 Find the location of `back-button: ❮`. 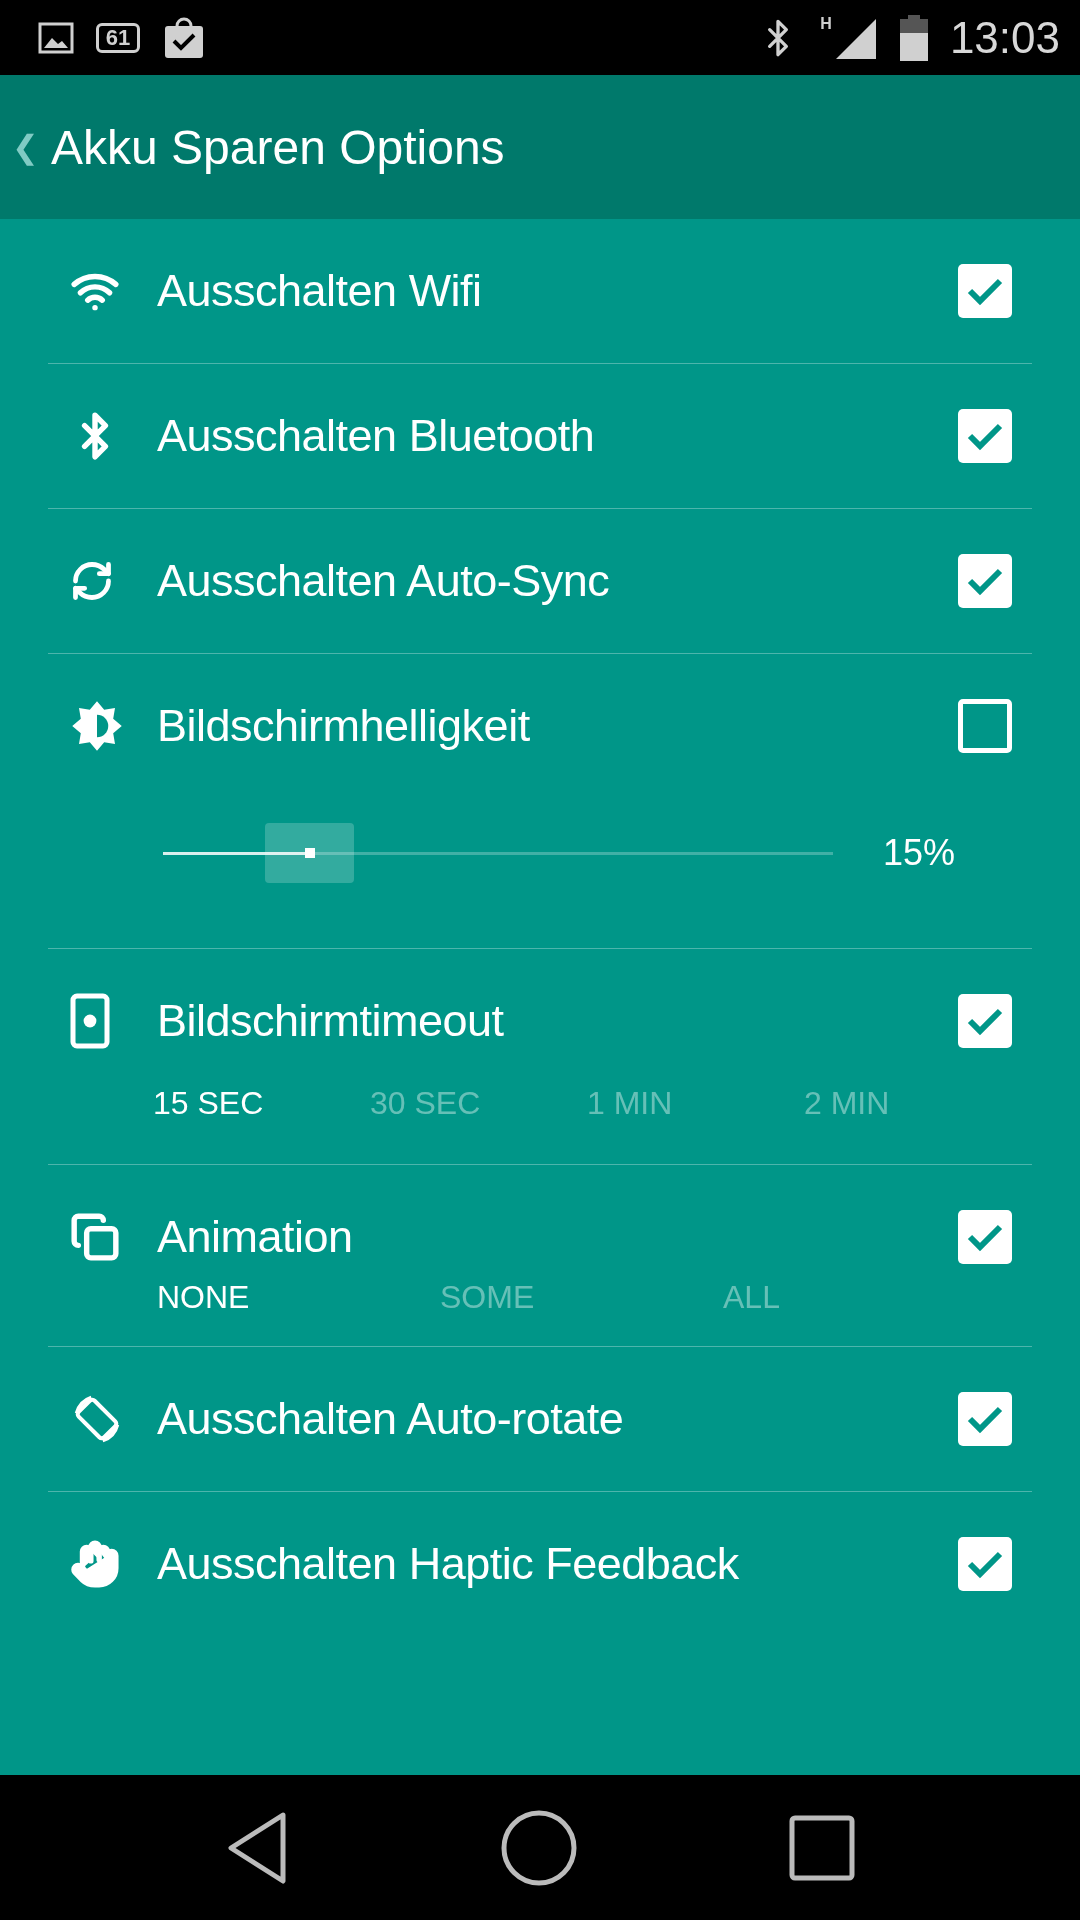

back-button: ❮ is located at coordinates (25, 147).